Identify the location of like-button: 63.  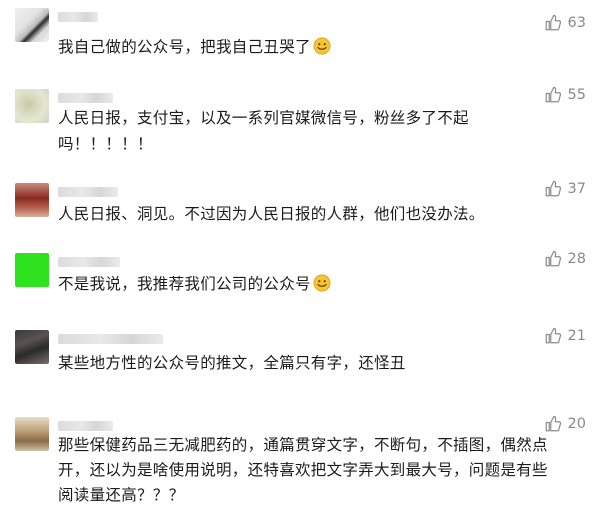
(565, 23).